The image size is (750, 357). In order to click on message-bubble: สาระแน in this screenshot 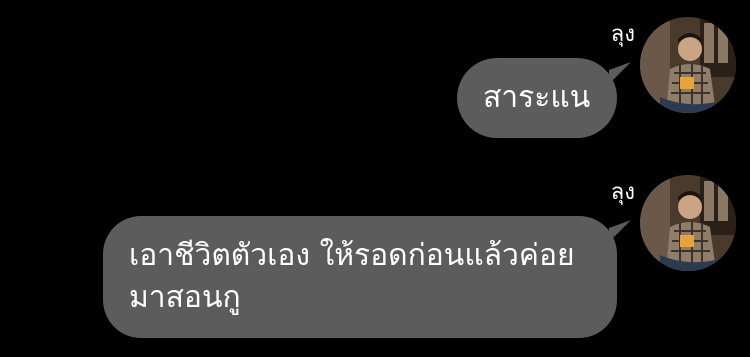, I will do `click(544, 98)`.